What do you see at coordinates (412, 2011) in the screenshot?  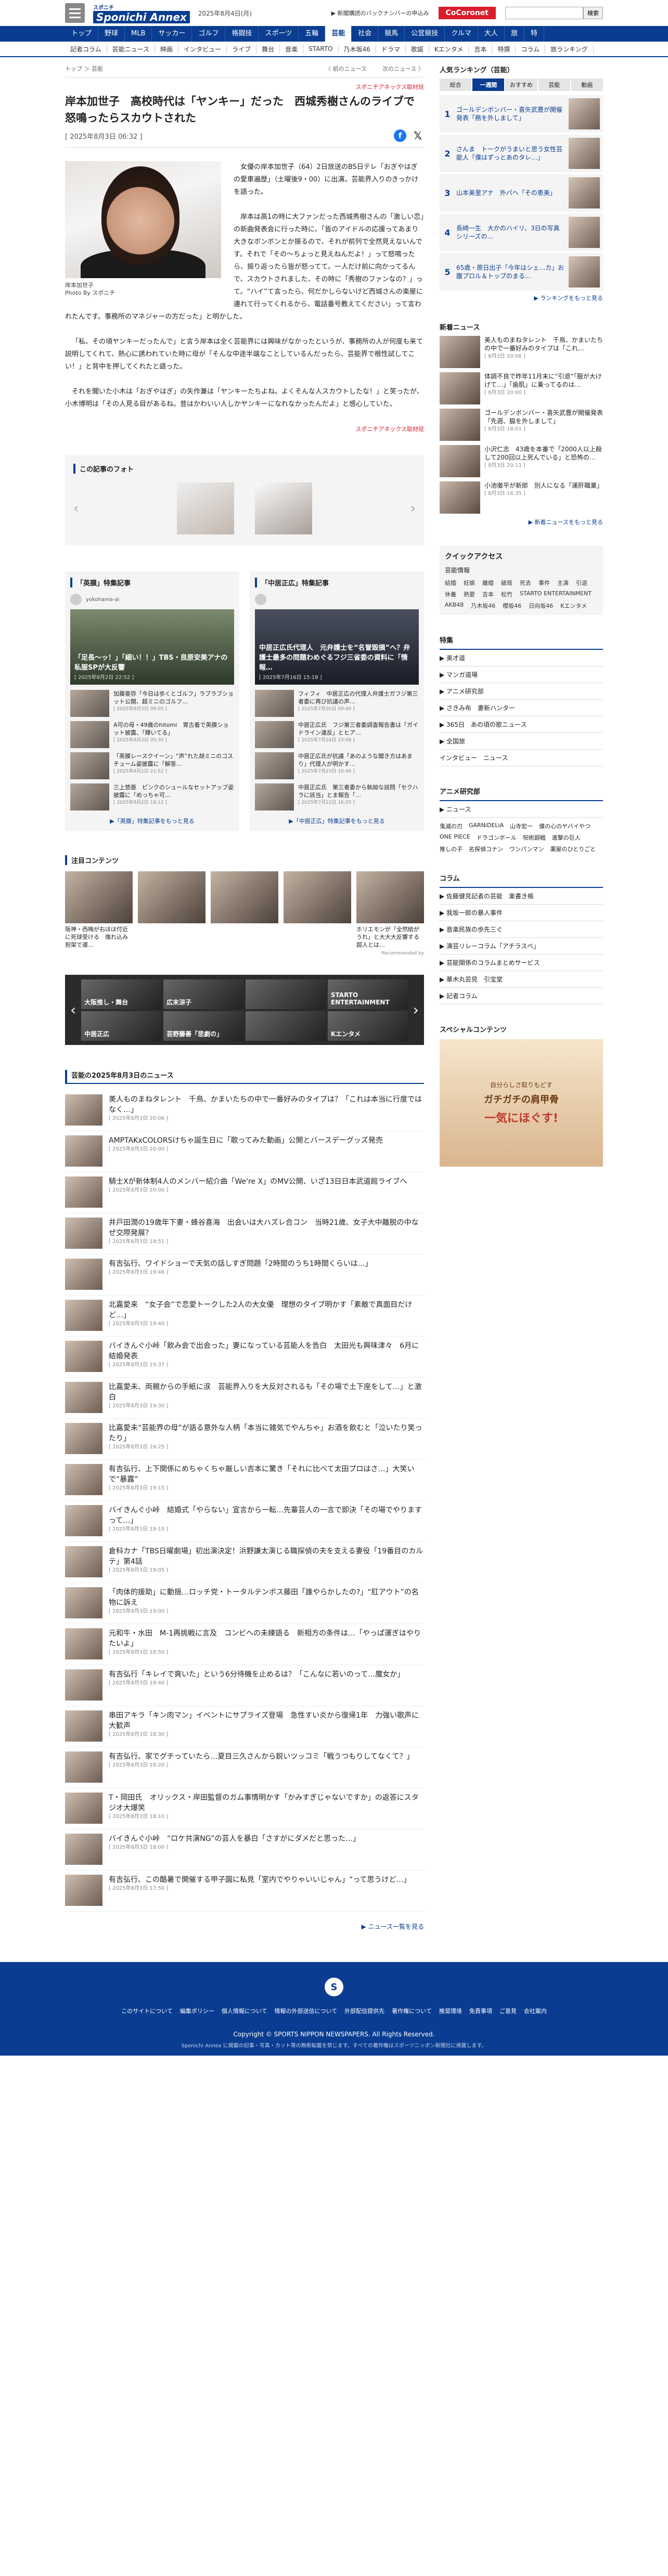 I see `footer-link: 著作権について` at bounding box center [412, 2011].